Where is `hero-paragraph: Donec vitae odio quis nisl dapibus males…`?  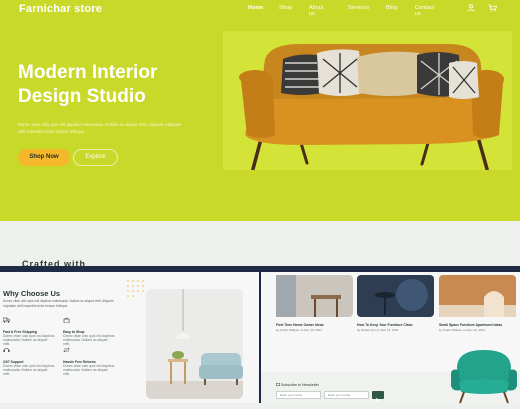 hero-paragraph: Donec vitae odio quis nisl dapibus males… is located at coordinates (100, 128).